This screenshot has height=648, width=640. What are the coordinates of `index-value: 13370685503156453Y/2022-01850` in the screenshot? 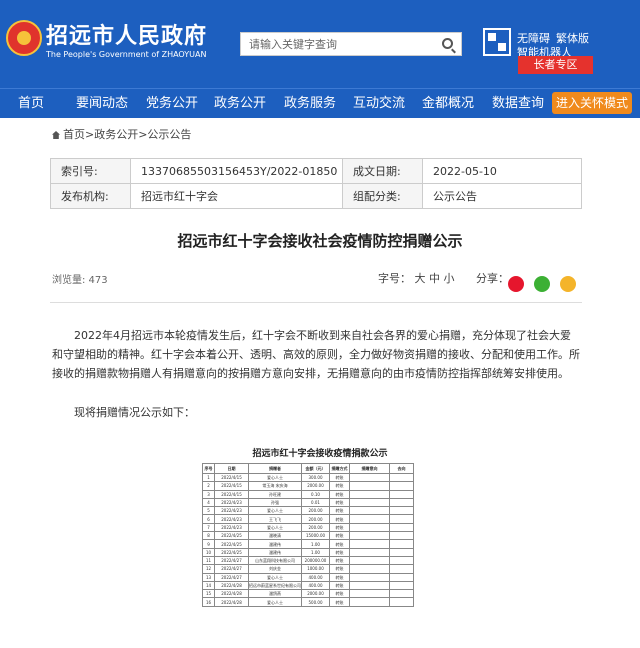 It's located at (236, 171).